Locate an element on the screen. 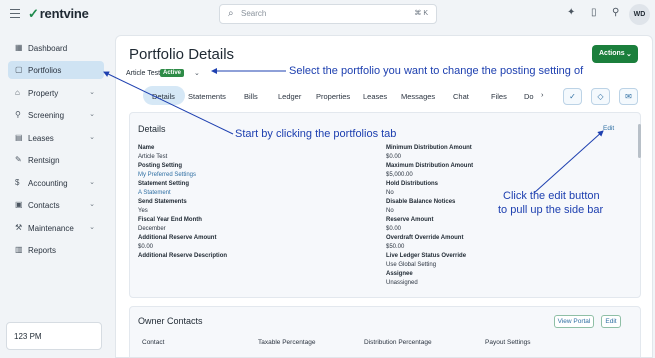  annotation-click-edit-1: Click the edit button is located at coordinates (551, 196).